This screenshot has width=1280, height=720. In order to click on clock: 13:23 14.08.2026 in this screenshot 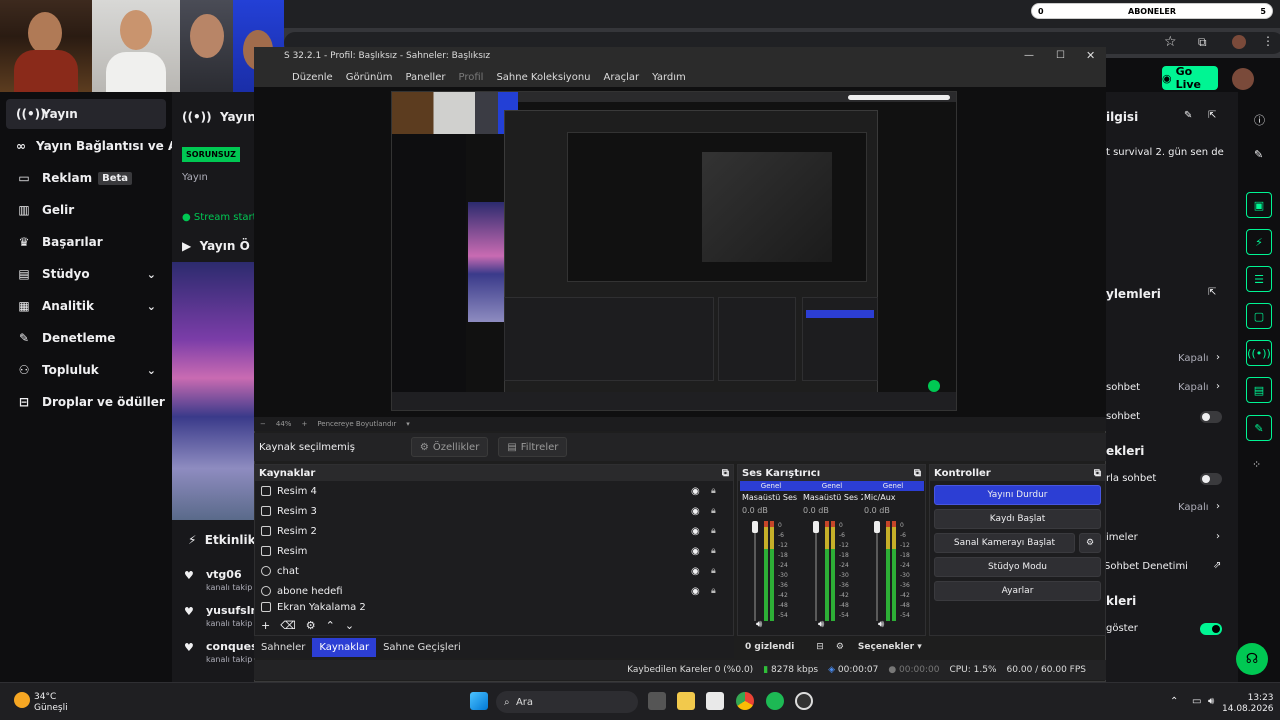, I will do `click(1248, 704)`.